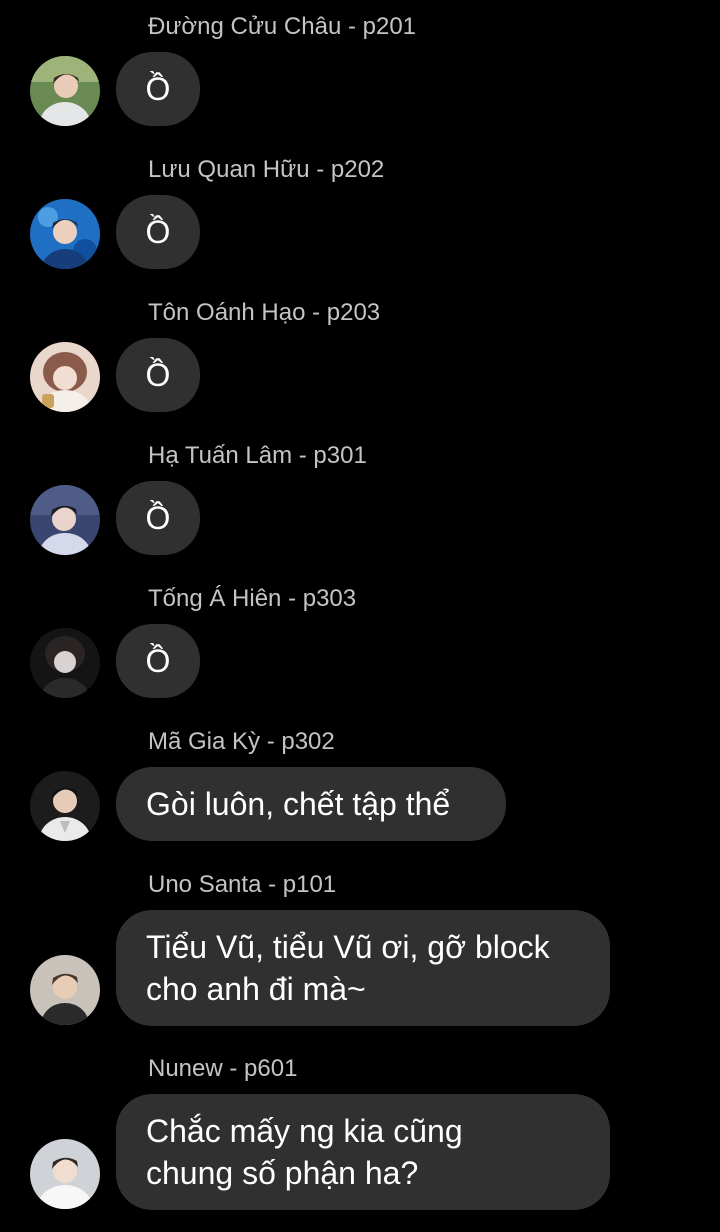 Image resolution: width=720 pixels, height=1232 pixels. Describe the element at coordinates (363, 1152) in the screenshot. I see `message-bubble: Chắc mấy ng kia cũng chung số phận ha?` at that location.